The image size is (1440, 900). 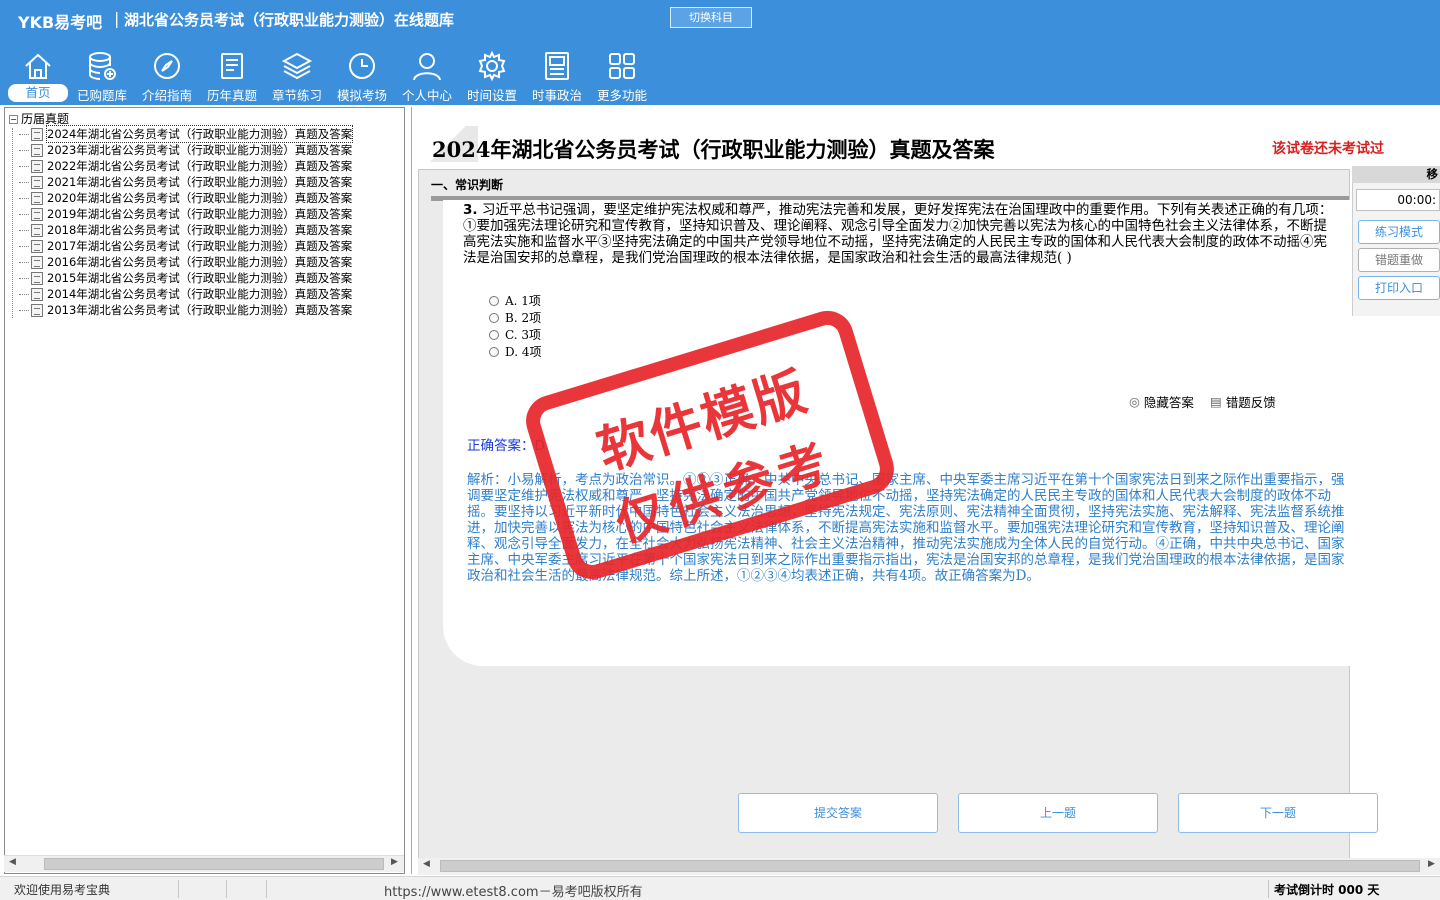 I want to click on tree-item: 2014年湖北省公务员考试（行政职业能力测验）真题及答案, so click(x=185, y=294).